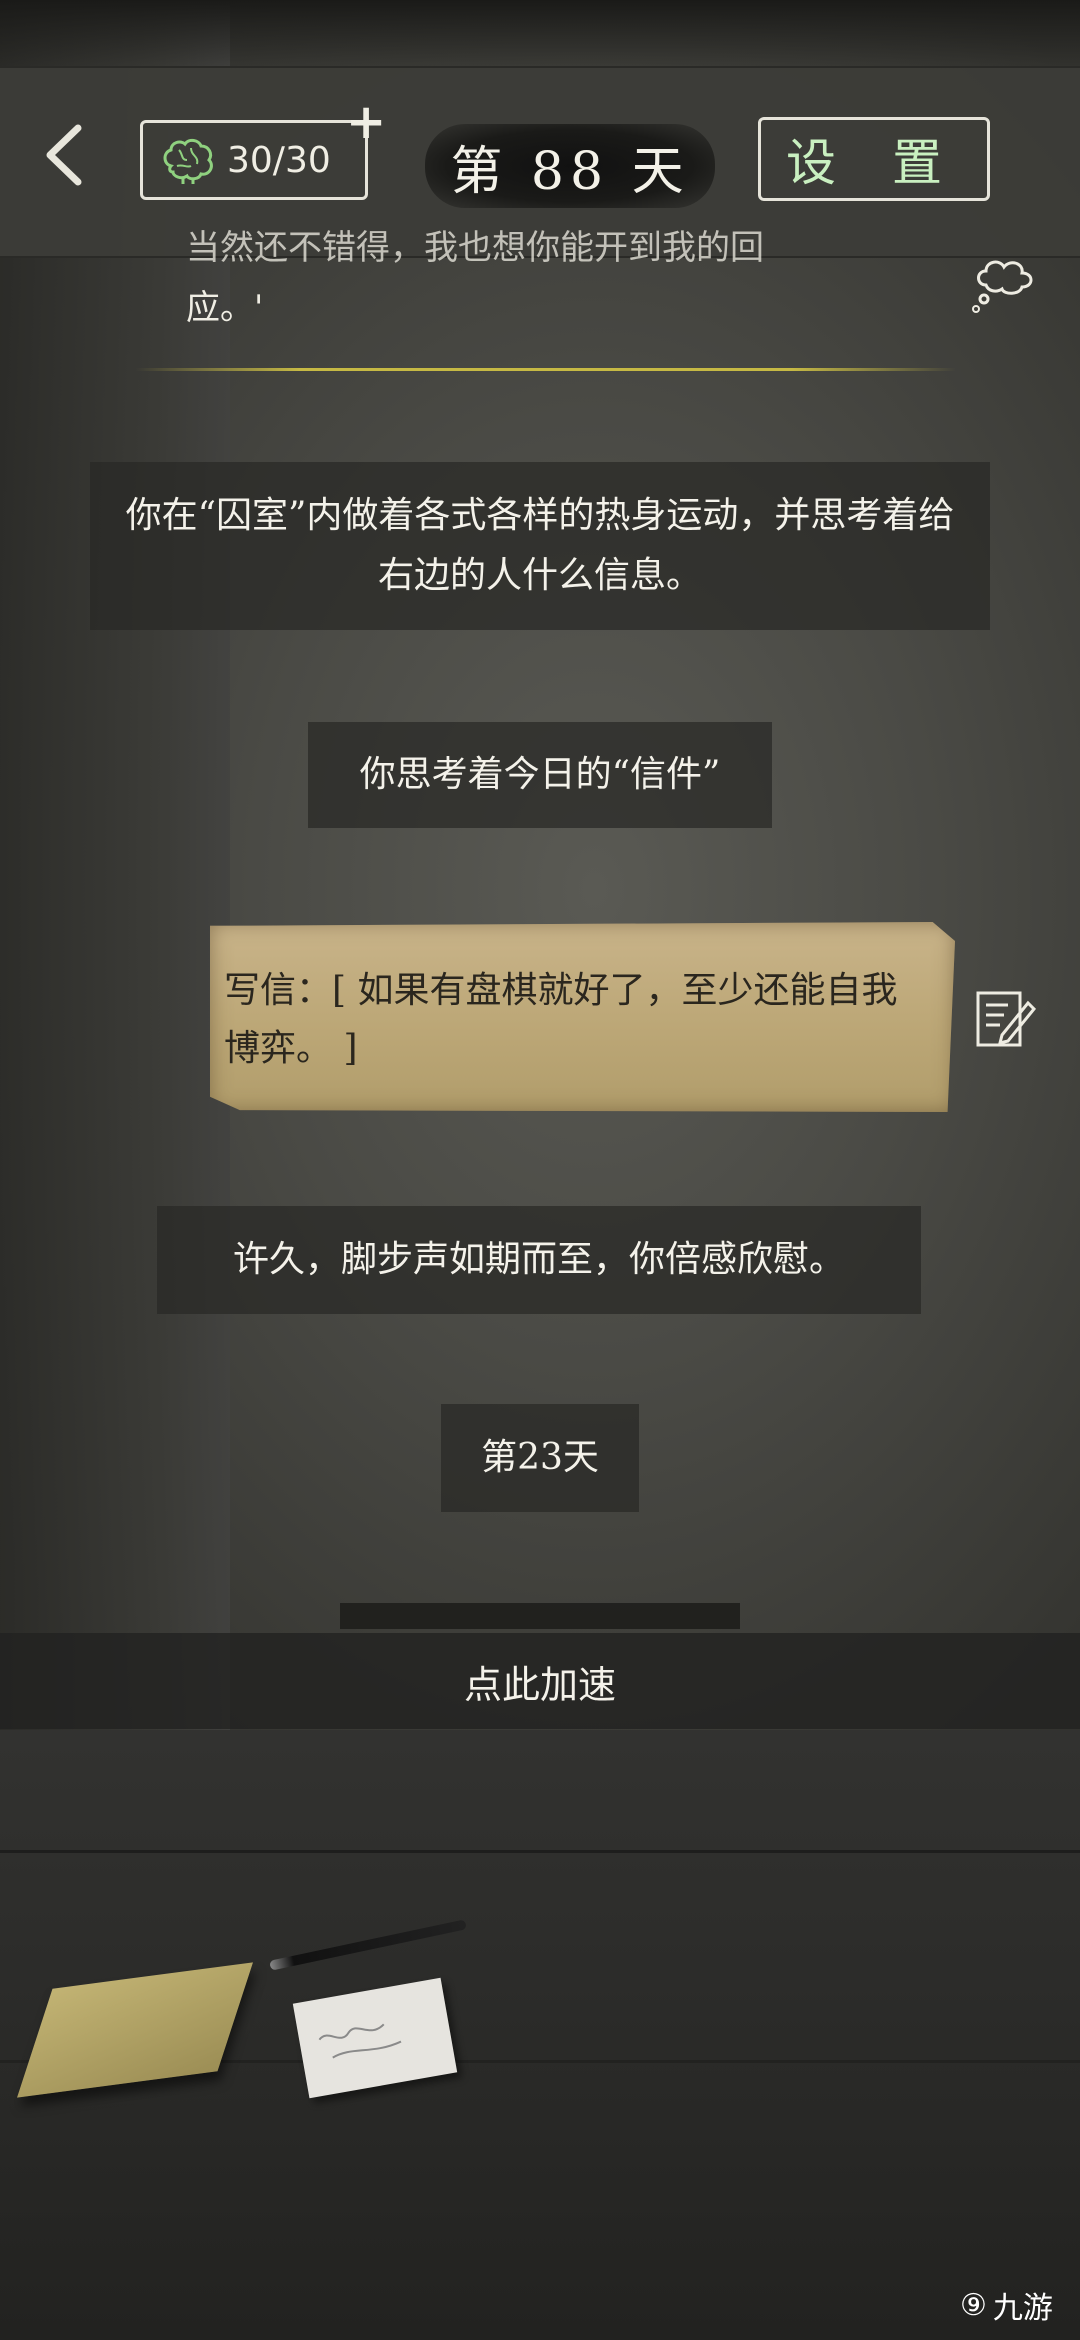  What do you see at coordinates (1005, 285) in the screenshot?
I see `thought-bubble-icon` at bounding box center [1005, 285].